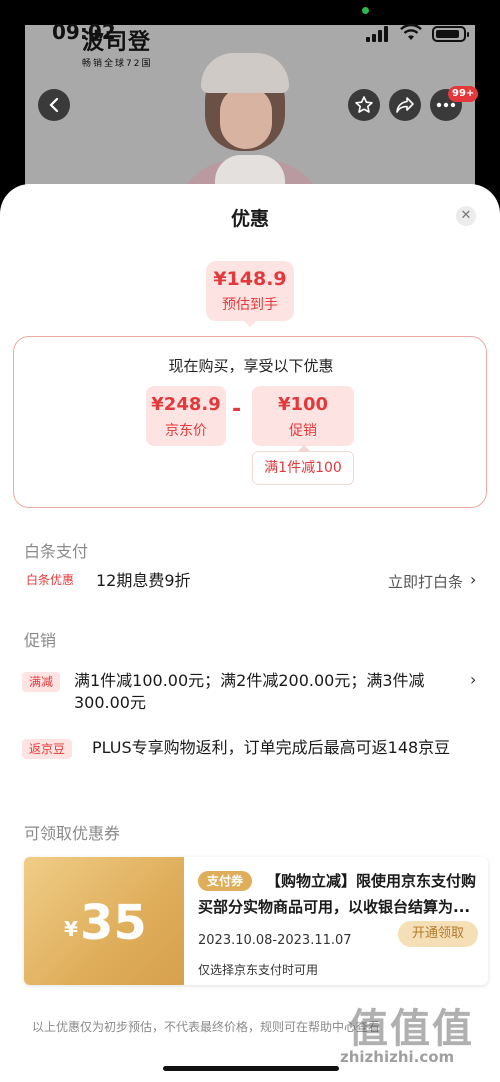  Describe the element at coordinates (40, 640) in the screenshot. I see `promotion-section-title: 促销` at that location.